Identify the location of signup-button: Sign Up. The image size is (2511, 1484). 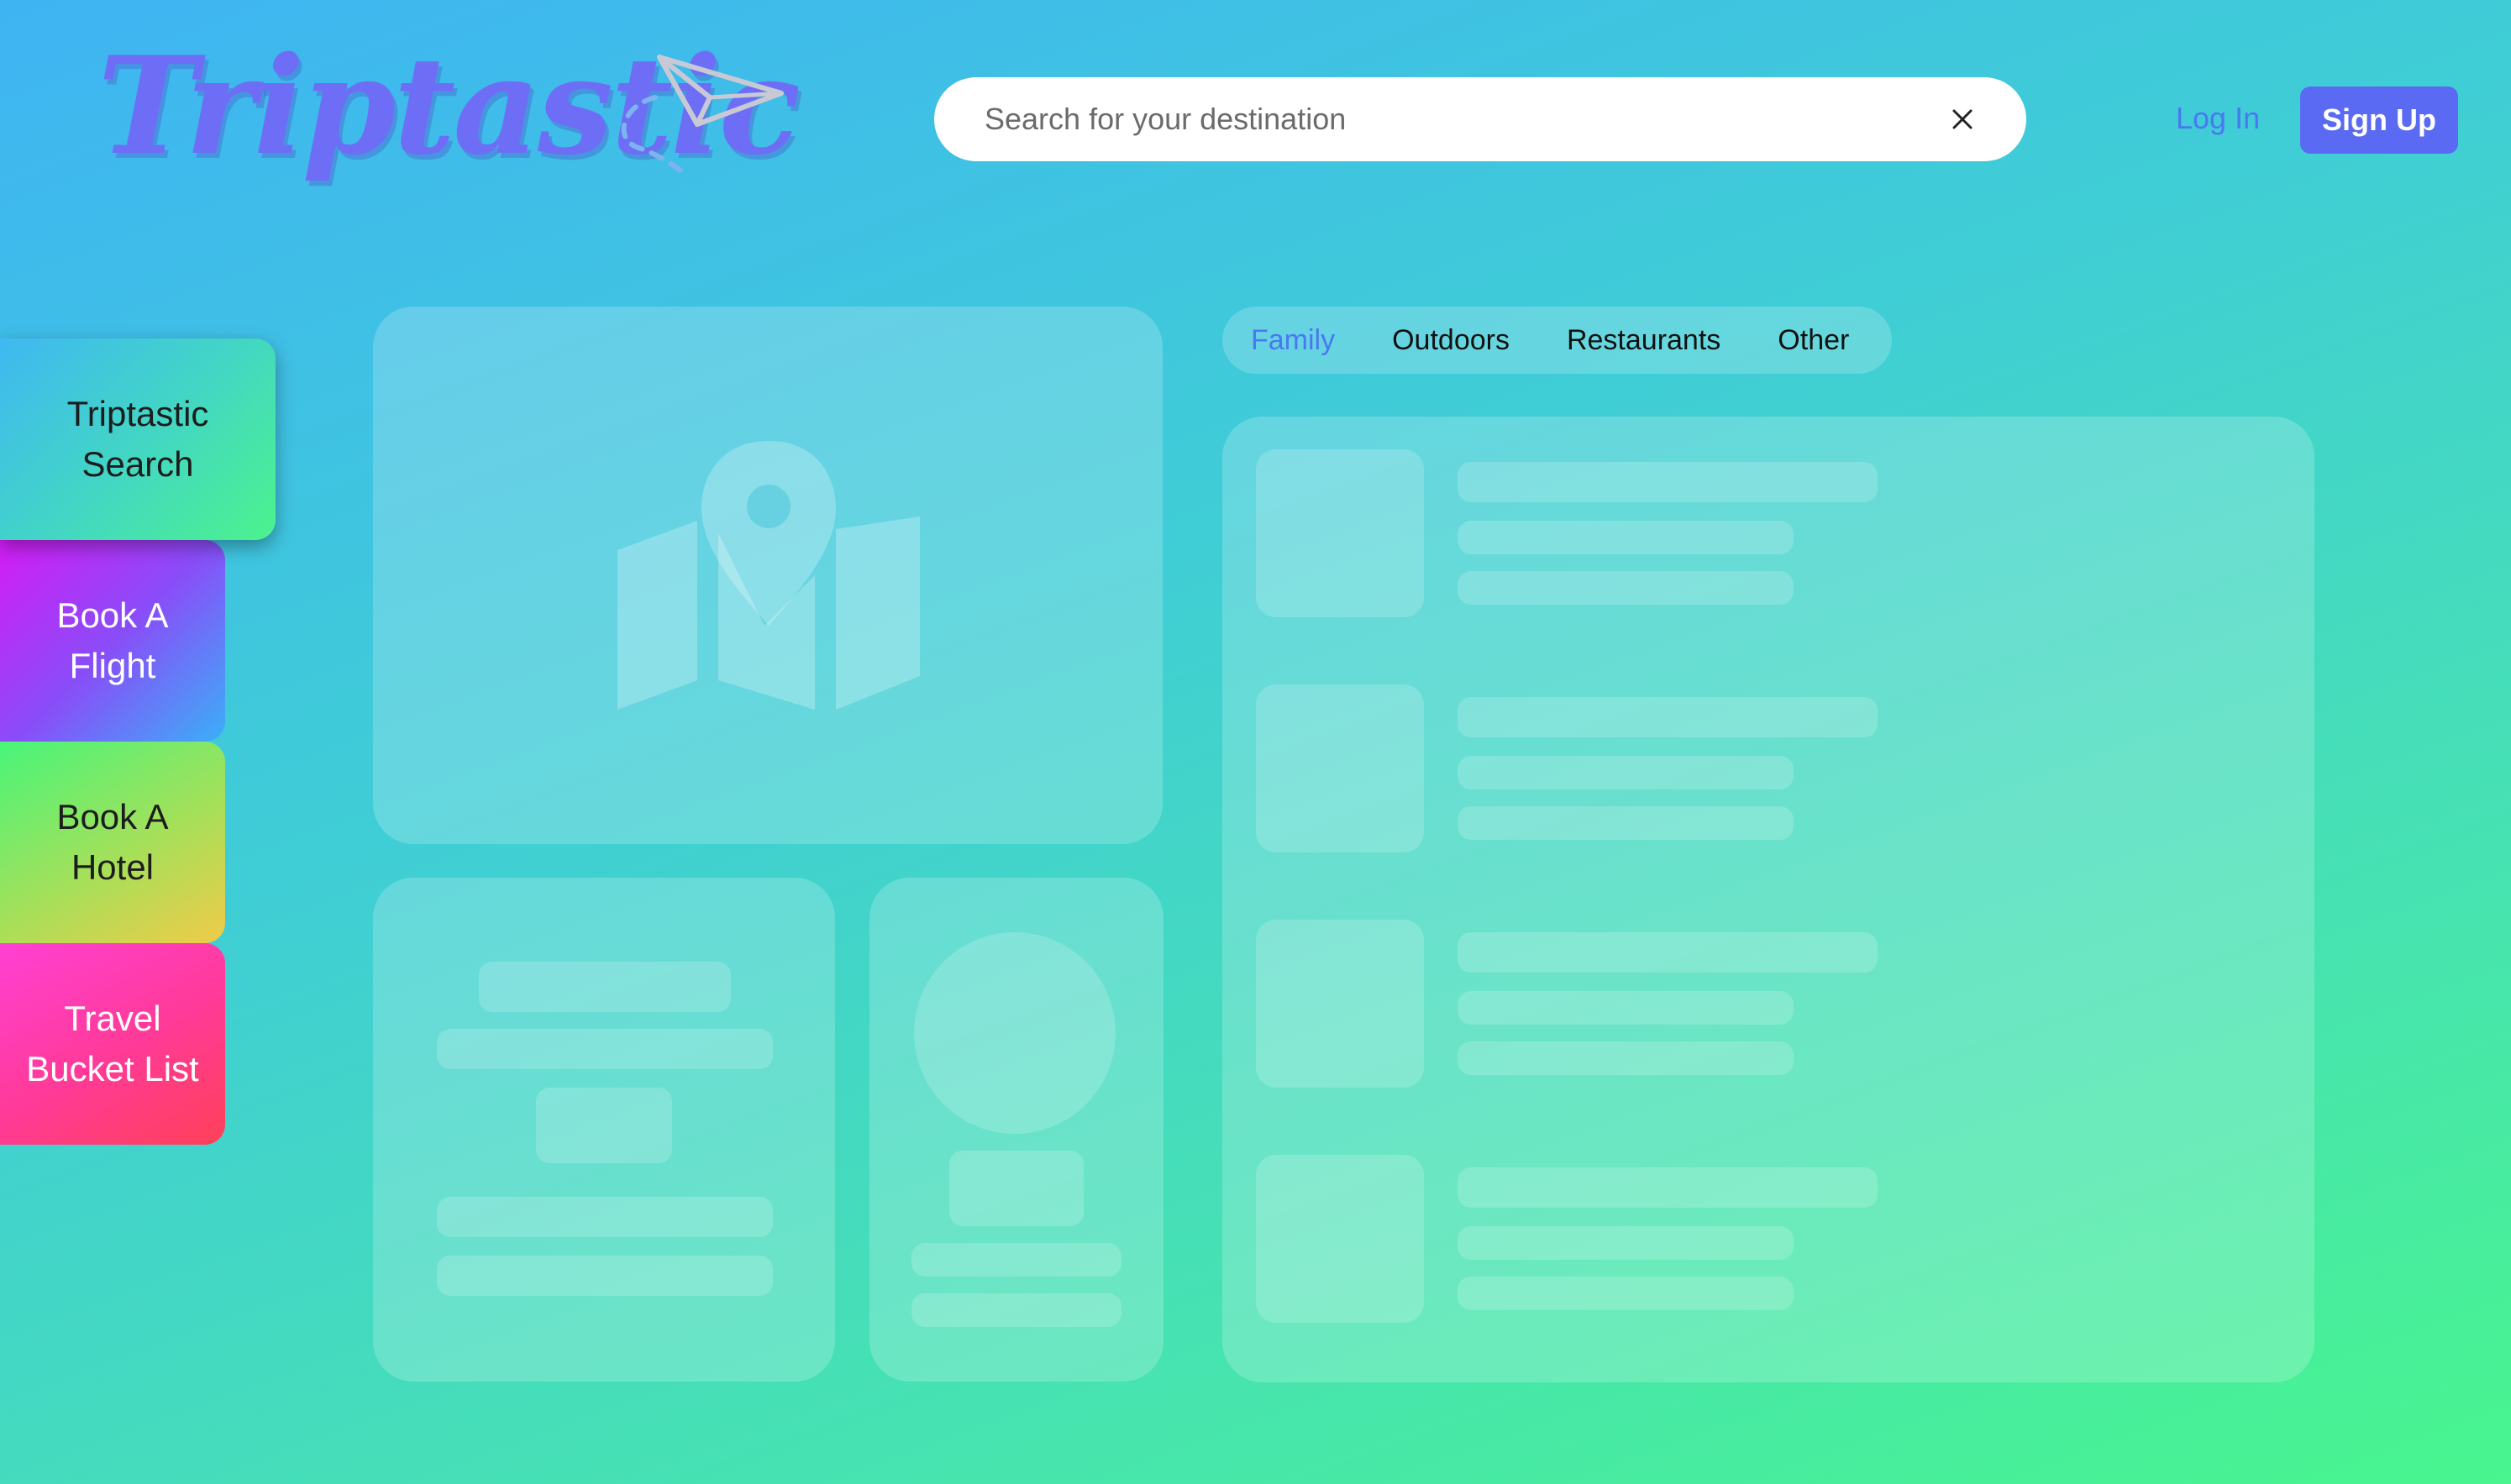
(2379, 121).